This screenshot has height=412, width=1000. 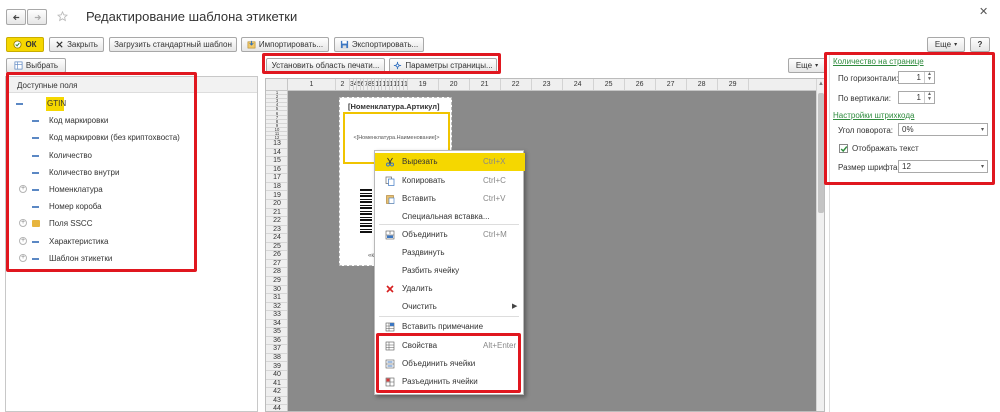 I want to click on field-item: + Поля SSCC, so click(x=135, y=224).